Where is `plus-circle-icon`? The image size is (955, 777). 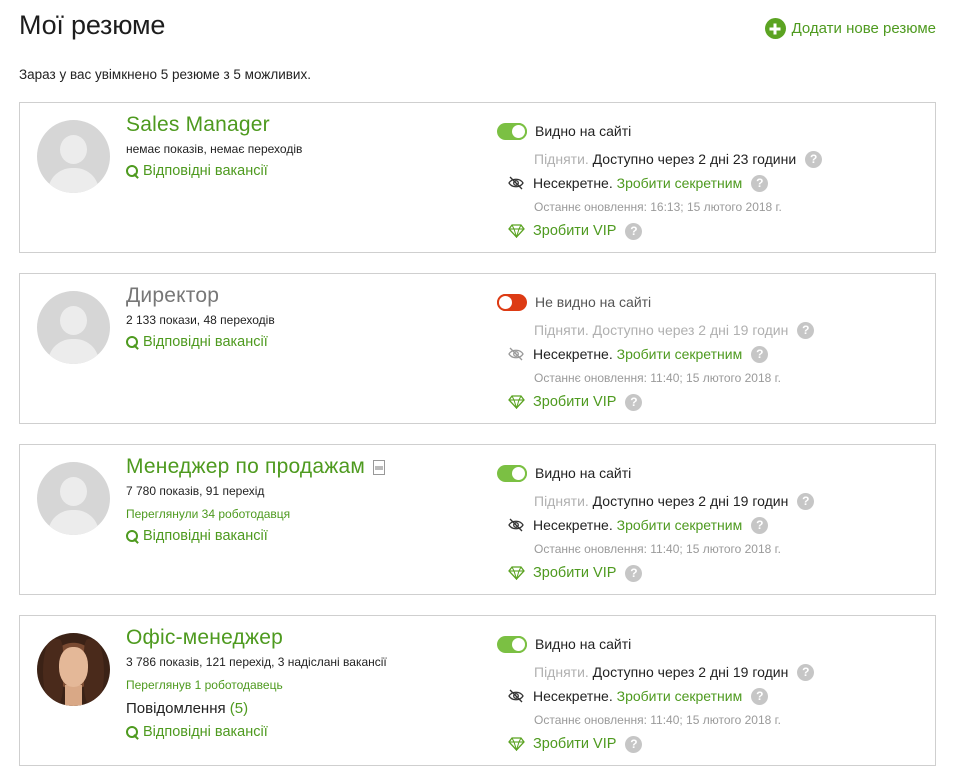 plus-circle-icon is located at coordinates (775, 28).